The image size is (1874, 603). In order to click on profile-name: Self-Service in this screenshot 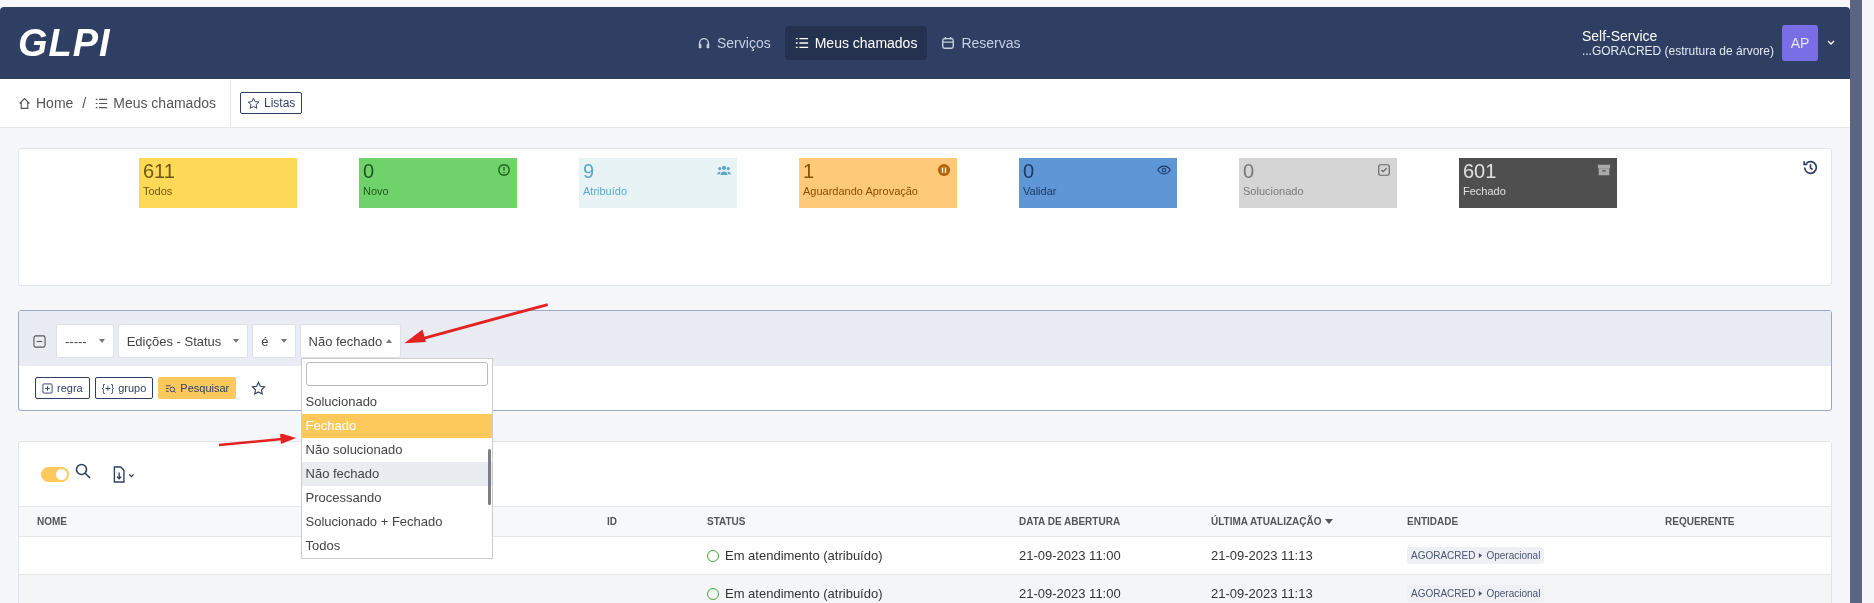, I will do `click(1677, 36)`.